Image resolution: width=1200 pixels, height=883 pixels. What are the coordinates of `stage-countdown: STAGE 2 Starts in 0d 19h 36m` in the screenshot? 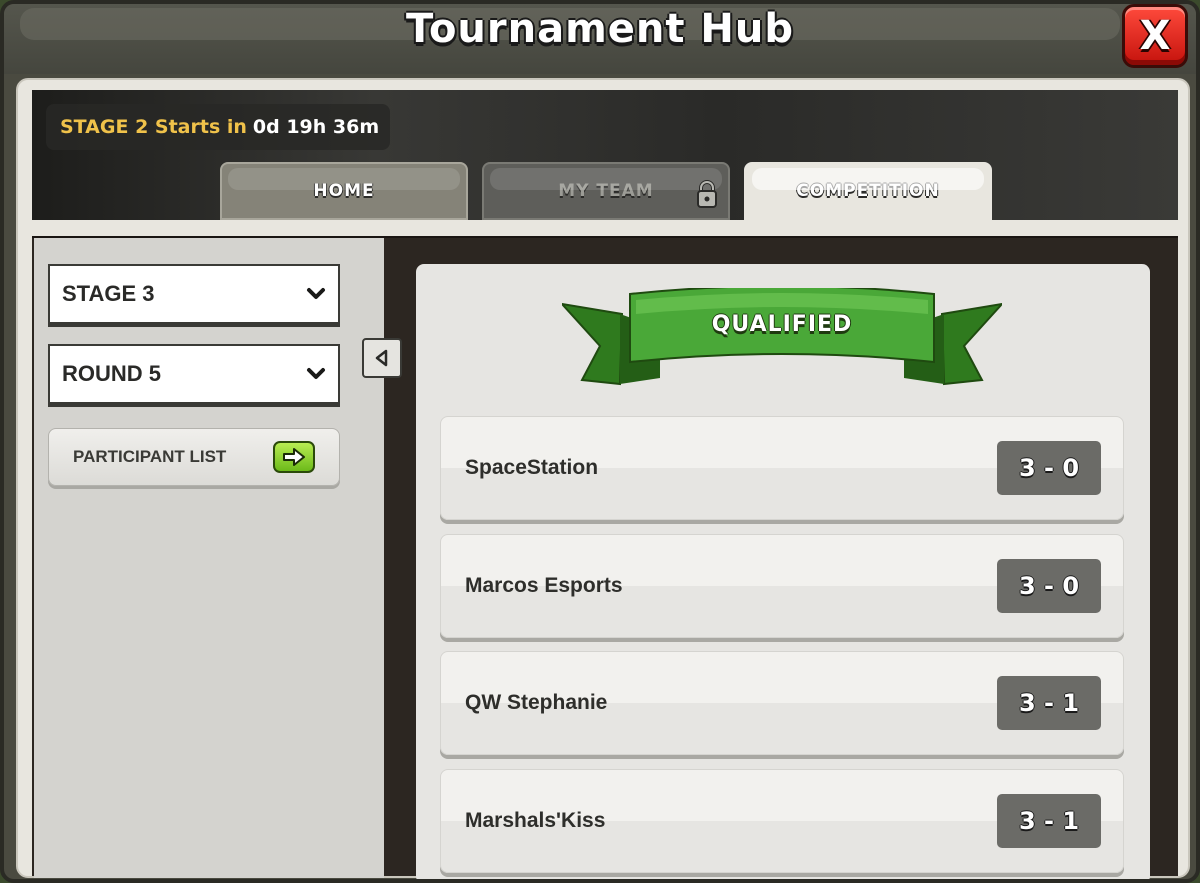 It's located at (218, 127).